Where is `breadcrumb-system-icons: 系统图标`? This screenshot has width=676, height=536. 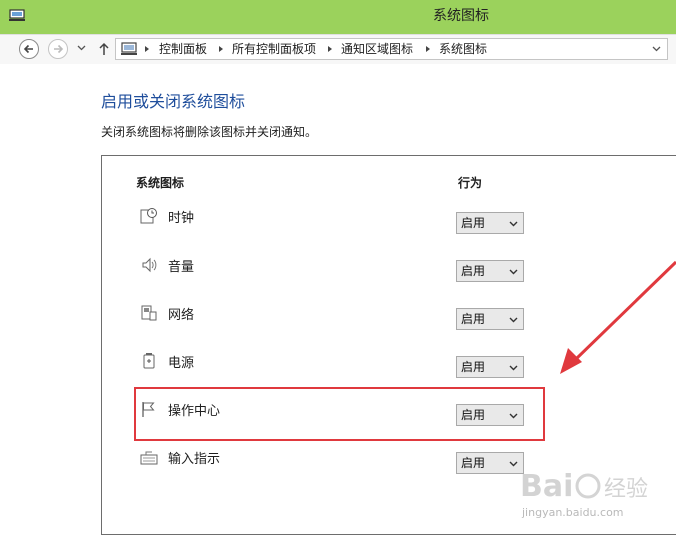 breadcrumb-system-icons: 系统图标 is located at coordinates (463, 49).